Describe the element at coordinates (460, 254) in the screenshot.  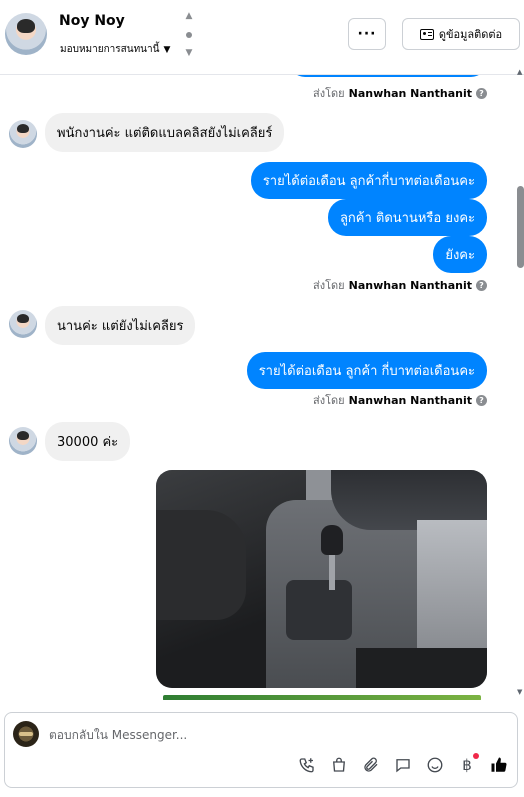
I see `message-bubble-outgoing: ยังคะ` at that location.